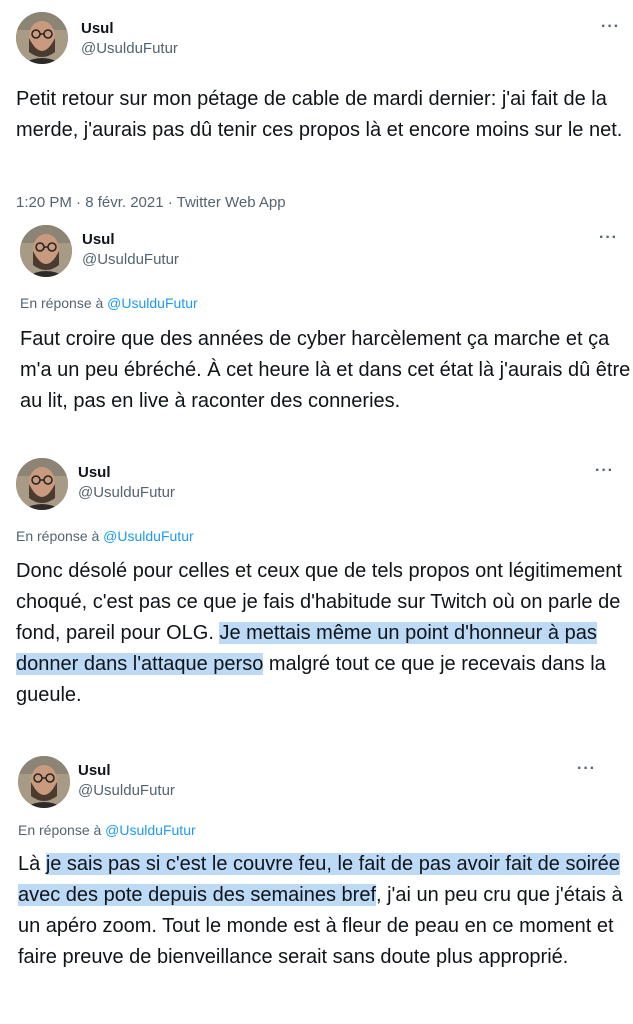 The image size is (633, 1024). What do you see at coordinates (151, 202) in the screenshot?
I see `tweet-timestamp: 1:20 PM · 8 févr. 2021 · Twitter Web App` at bounding box center [151, 202].